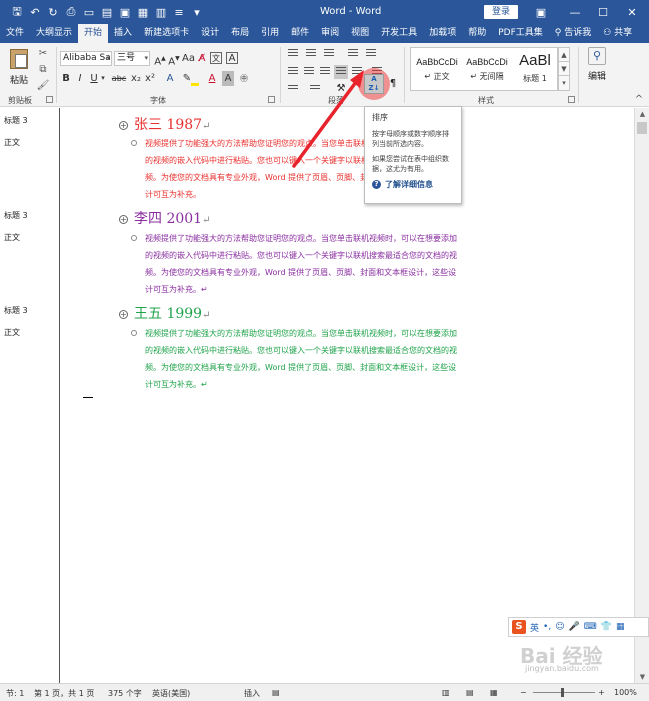 The image size is (649, 701). What do you see at coordinates (590, 627) in the screenshot?
I see `keyboard-icon: ⌨` at bounding box center [590, 627].